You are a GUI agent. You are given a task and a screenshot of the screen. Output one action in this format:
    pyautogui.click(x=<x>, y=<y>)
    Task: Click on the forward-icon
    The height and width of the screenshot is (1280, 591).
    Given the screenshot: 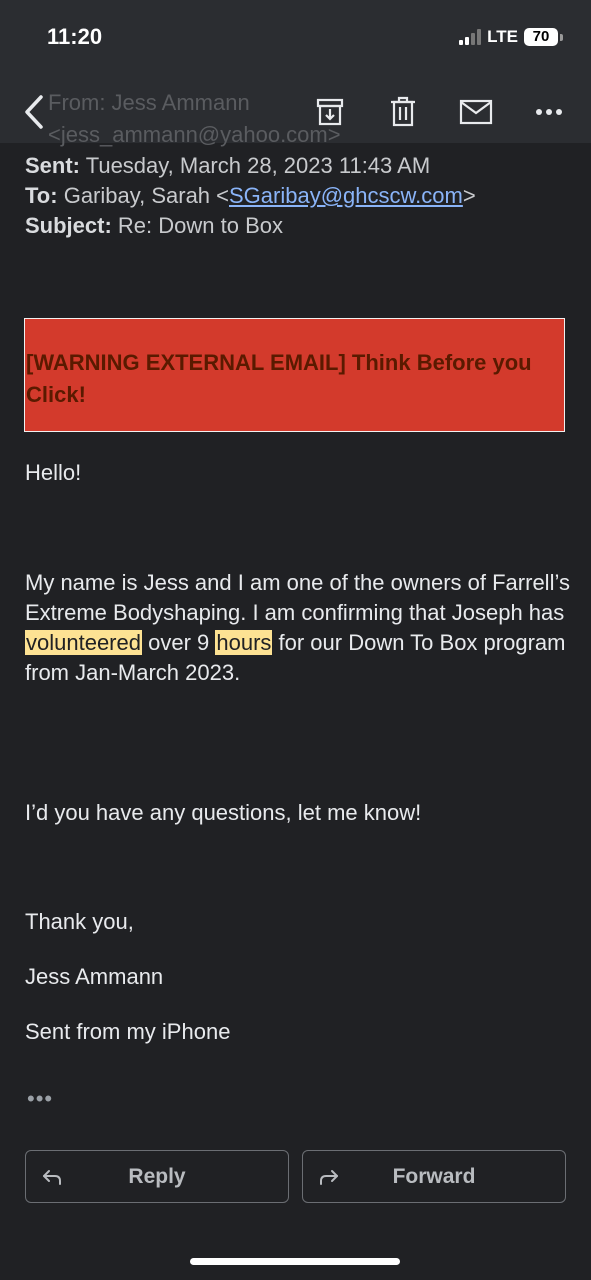 What is the action you would take?
    pyautogui.click(x=329, y=1177)
    